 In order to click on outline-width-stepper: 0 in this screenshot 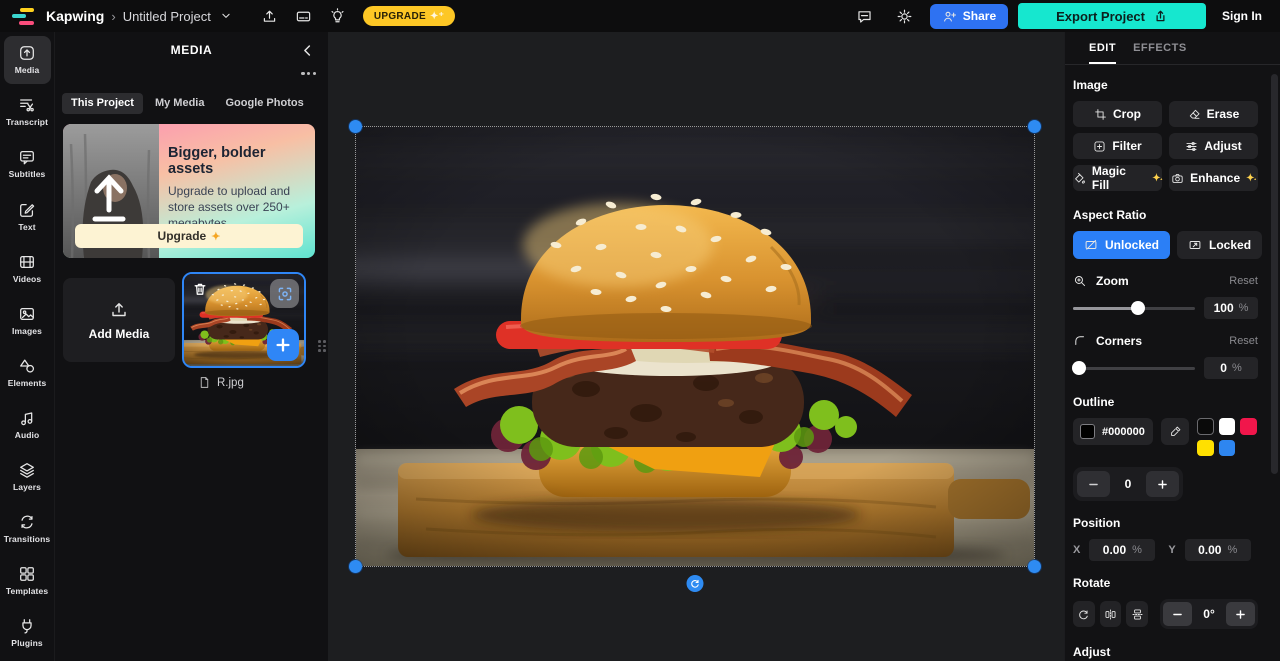, I will do `click(1128, 484)`.